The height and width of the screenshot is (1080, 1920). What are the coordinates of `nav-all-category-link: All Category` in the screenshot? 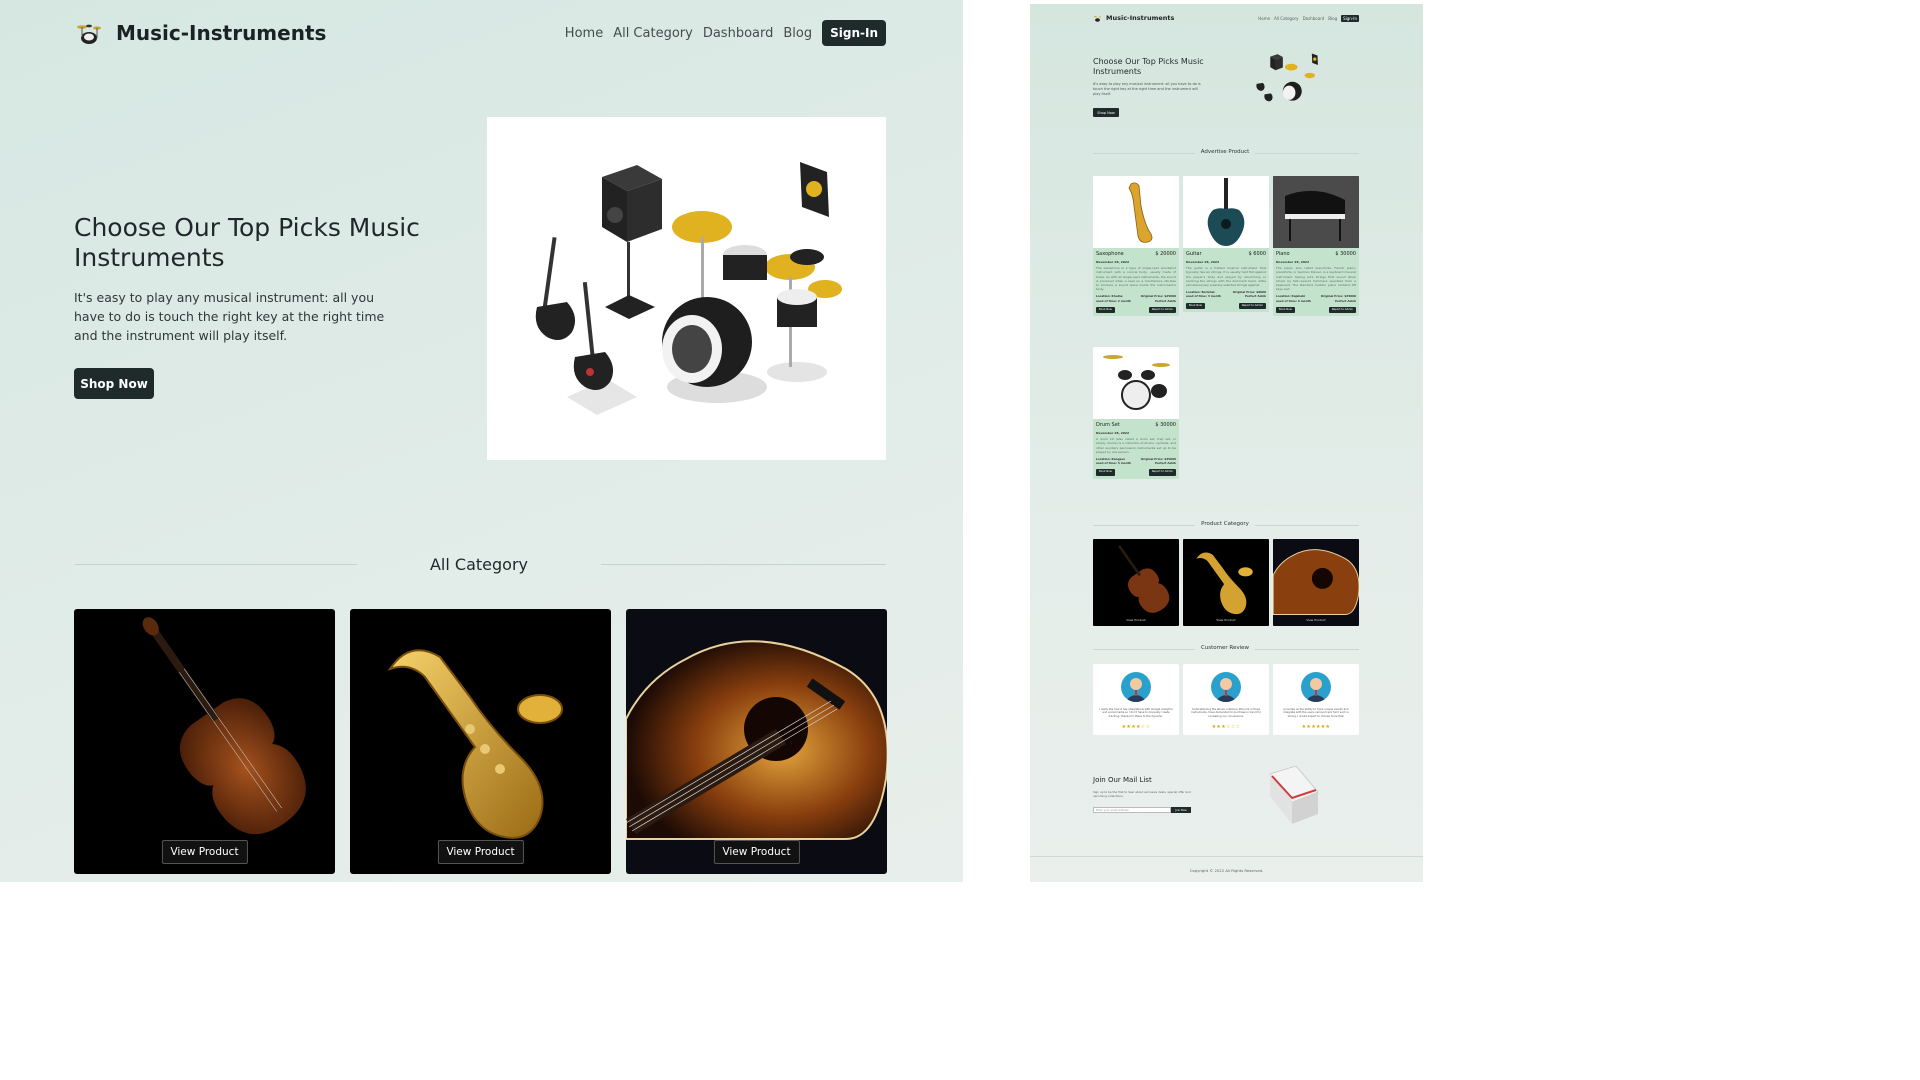 It's located at (653, 33).